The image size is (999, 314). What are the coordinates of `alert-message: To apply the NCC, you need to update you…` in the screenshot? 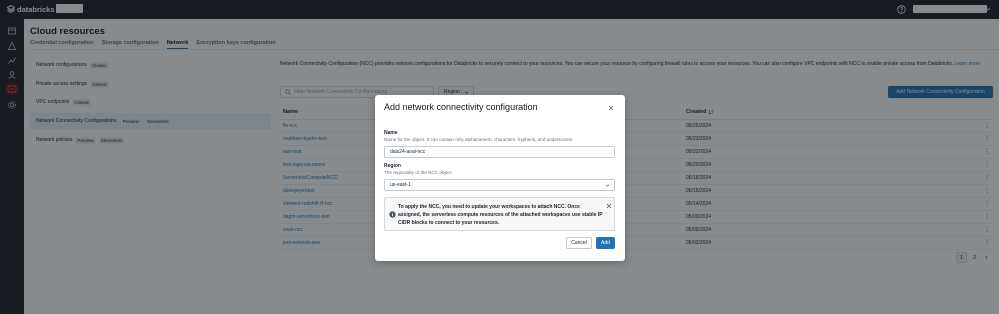 It's located at (500, 215).